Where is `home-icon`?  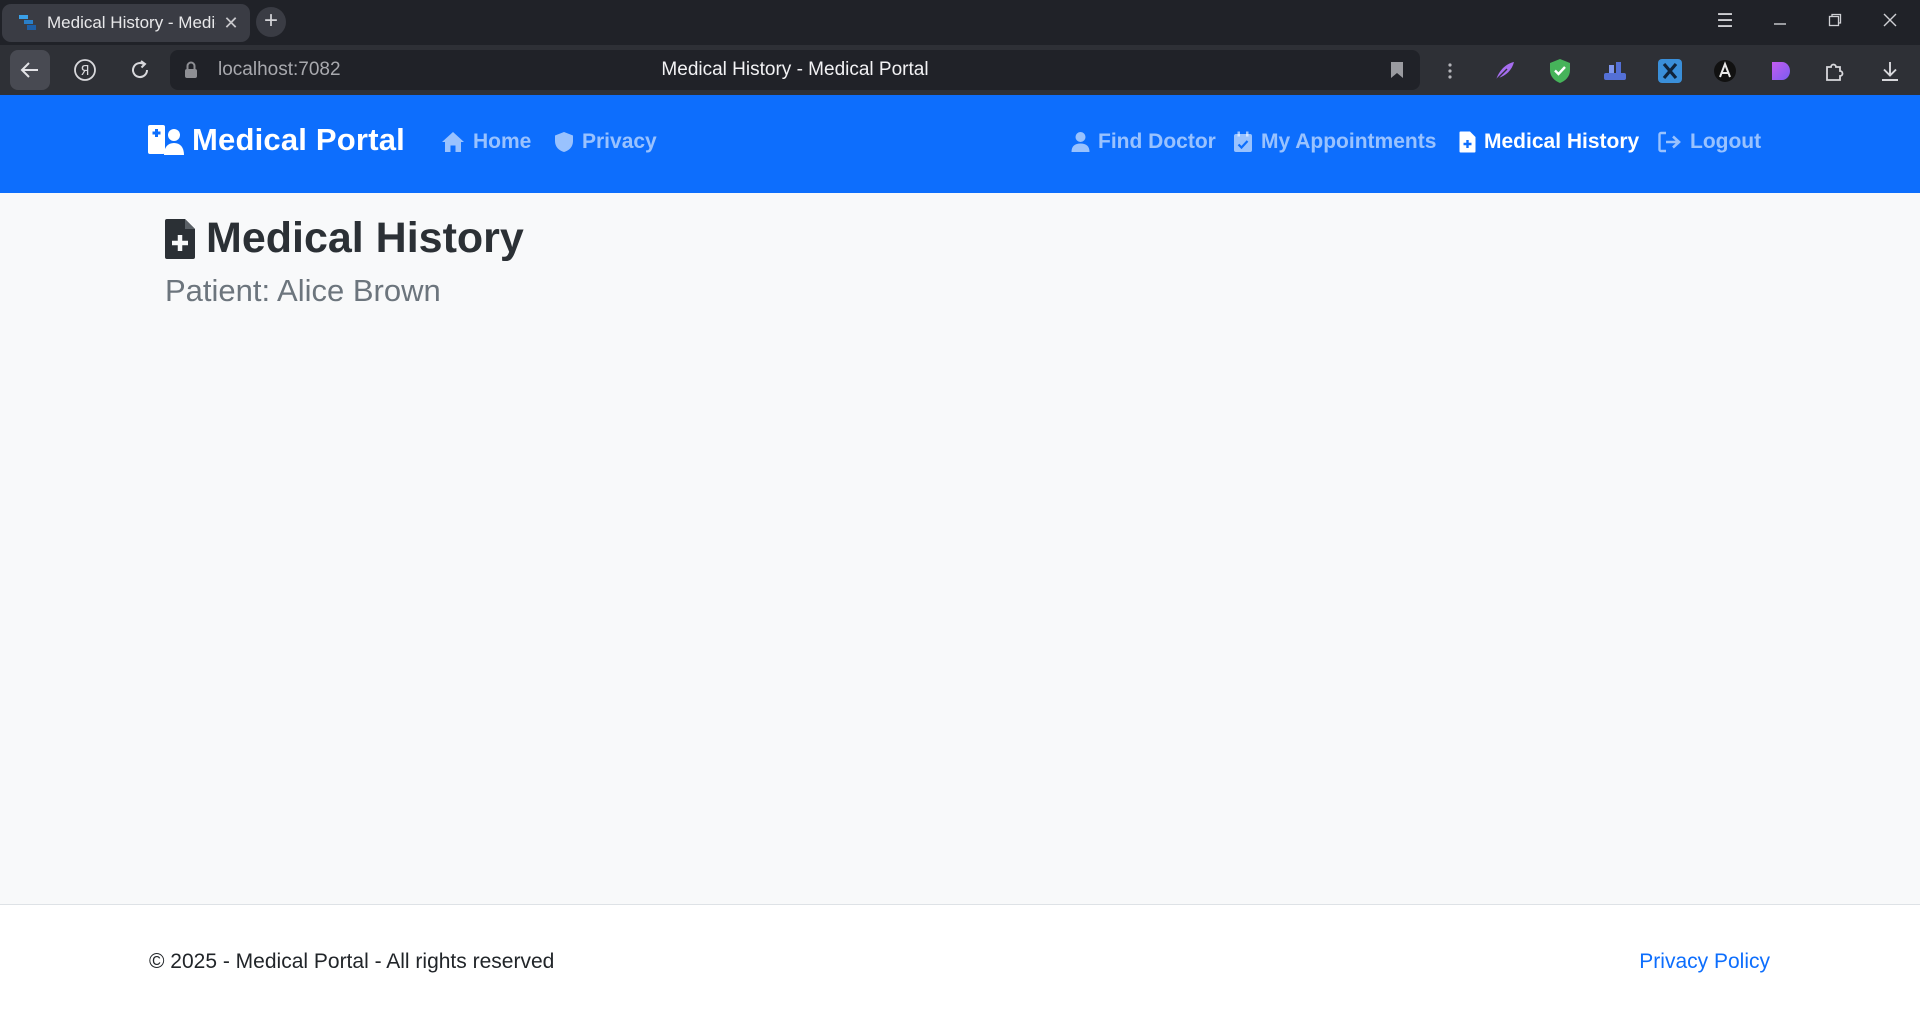 home-icon is located at coordinates (453, 142).